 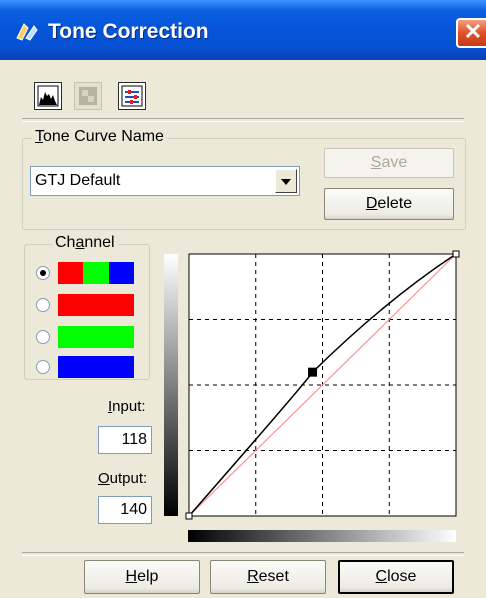 What do you see at coordinates (243, 120) in the screenshot?
I see `toolbar-separator` at bounding box center [243, 120].